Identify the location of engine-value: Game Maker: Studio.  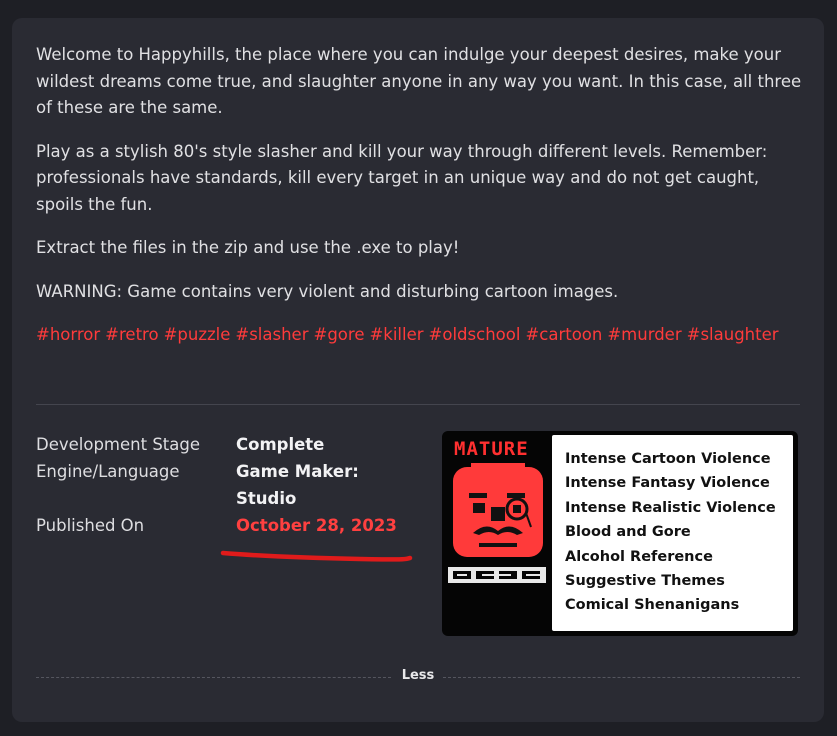
(297, 485).